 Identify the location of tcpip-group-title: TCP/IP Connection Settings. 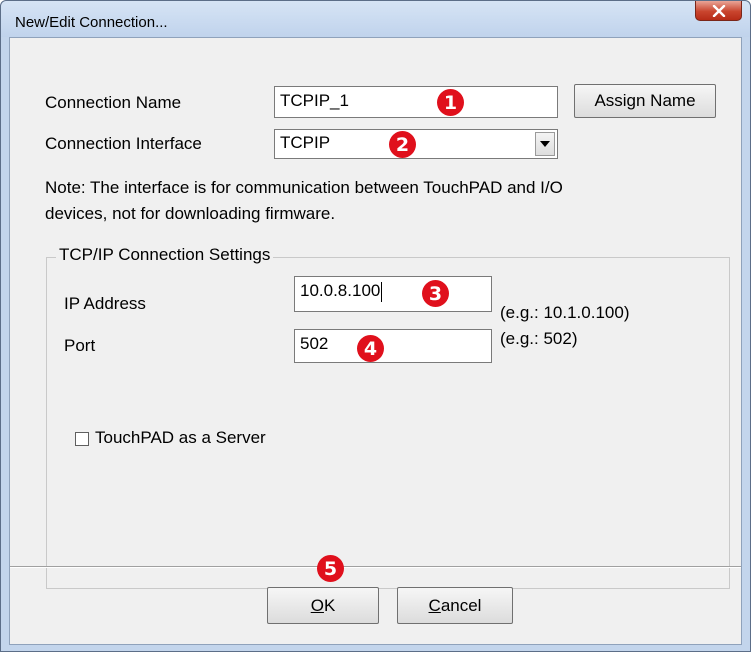
(165, 255).